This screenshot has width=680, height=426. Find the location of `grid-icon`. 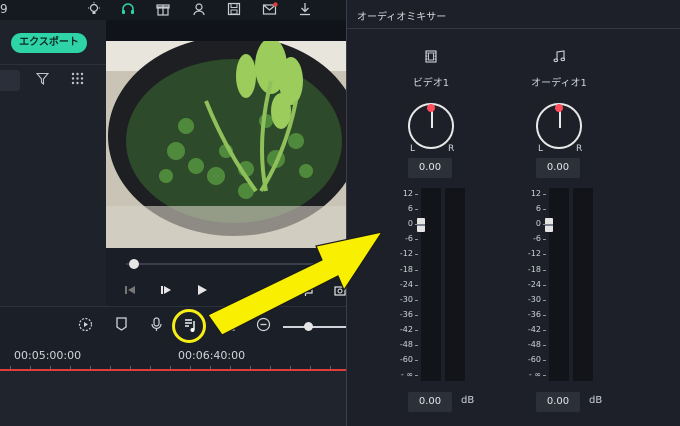

grid-icon is located at coordinates (77, 80).